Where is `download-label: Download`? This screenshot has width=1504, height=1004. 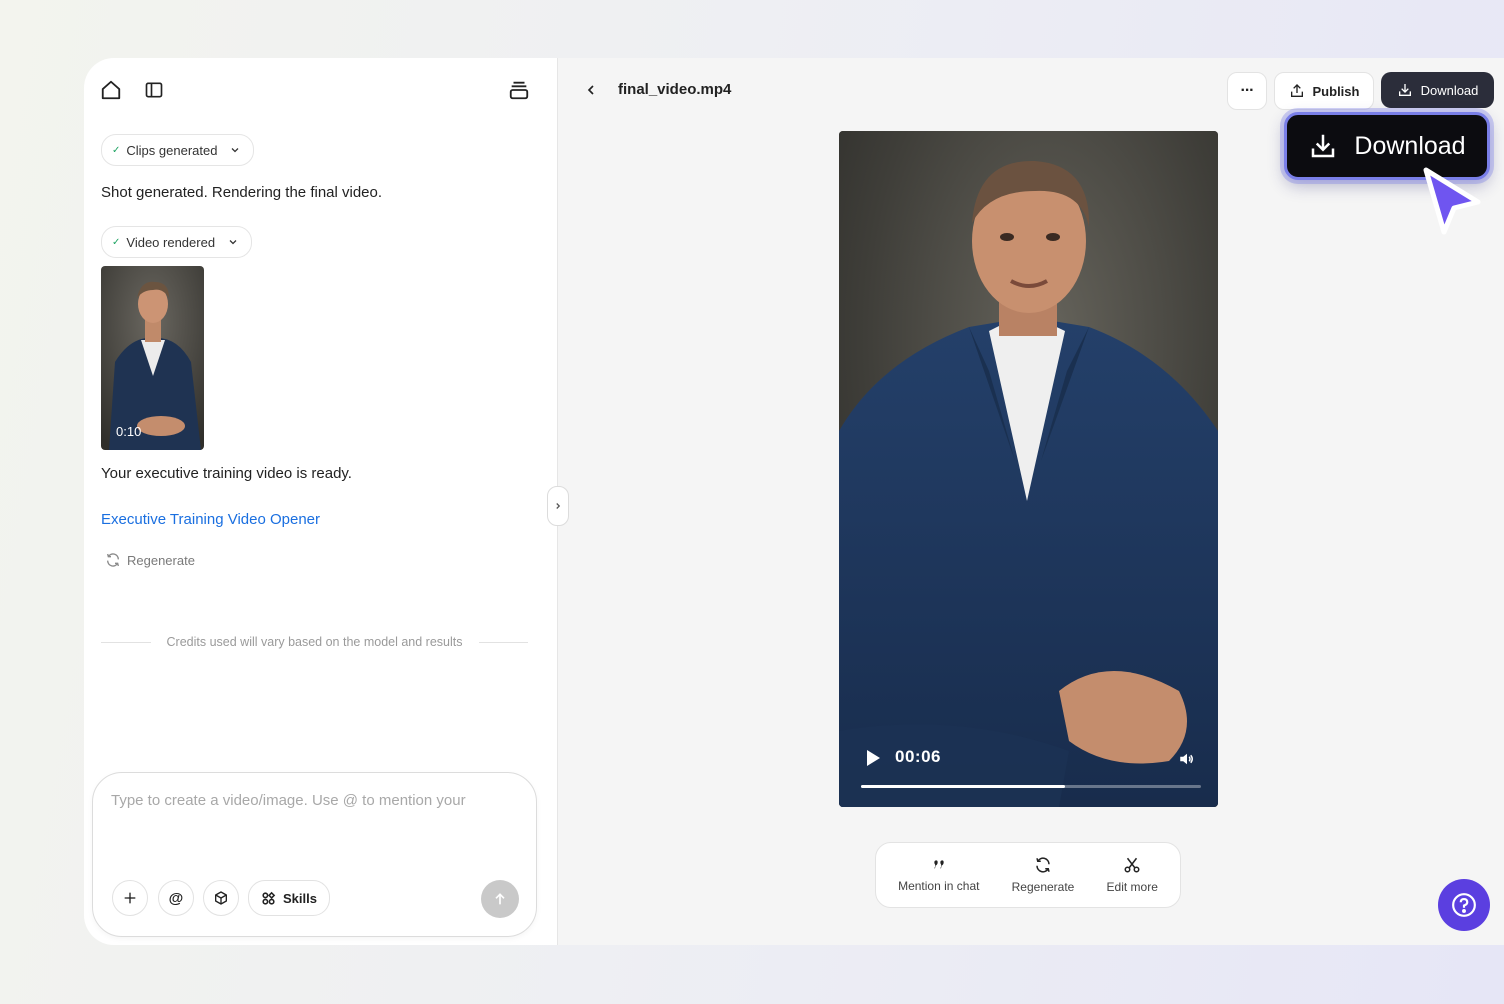
download-label: Download is located at coordinates (1449, 90).